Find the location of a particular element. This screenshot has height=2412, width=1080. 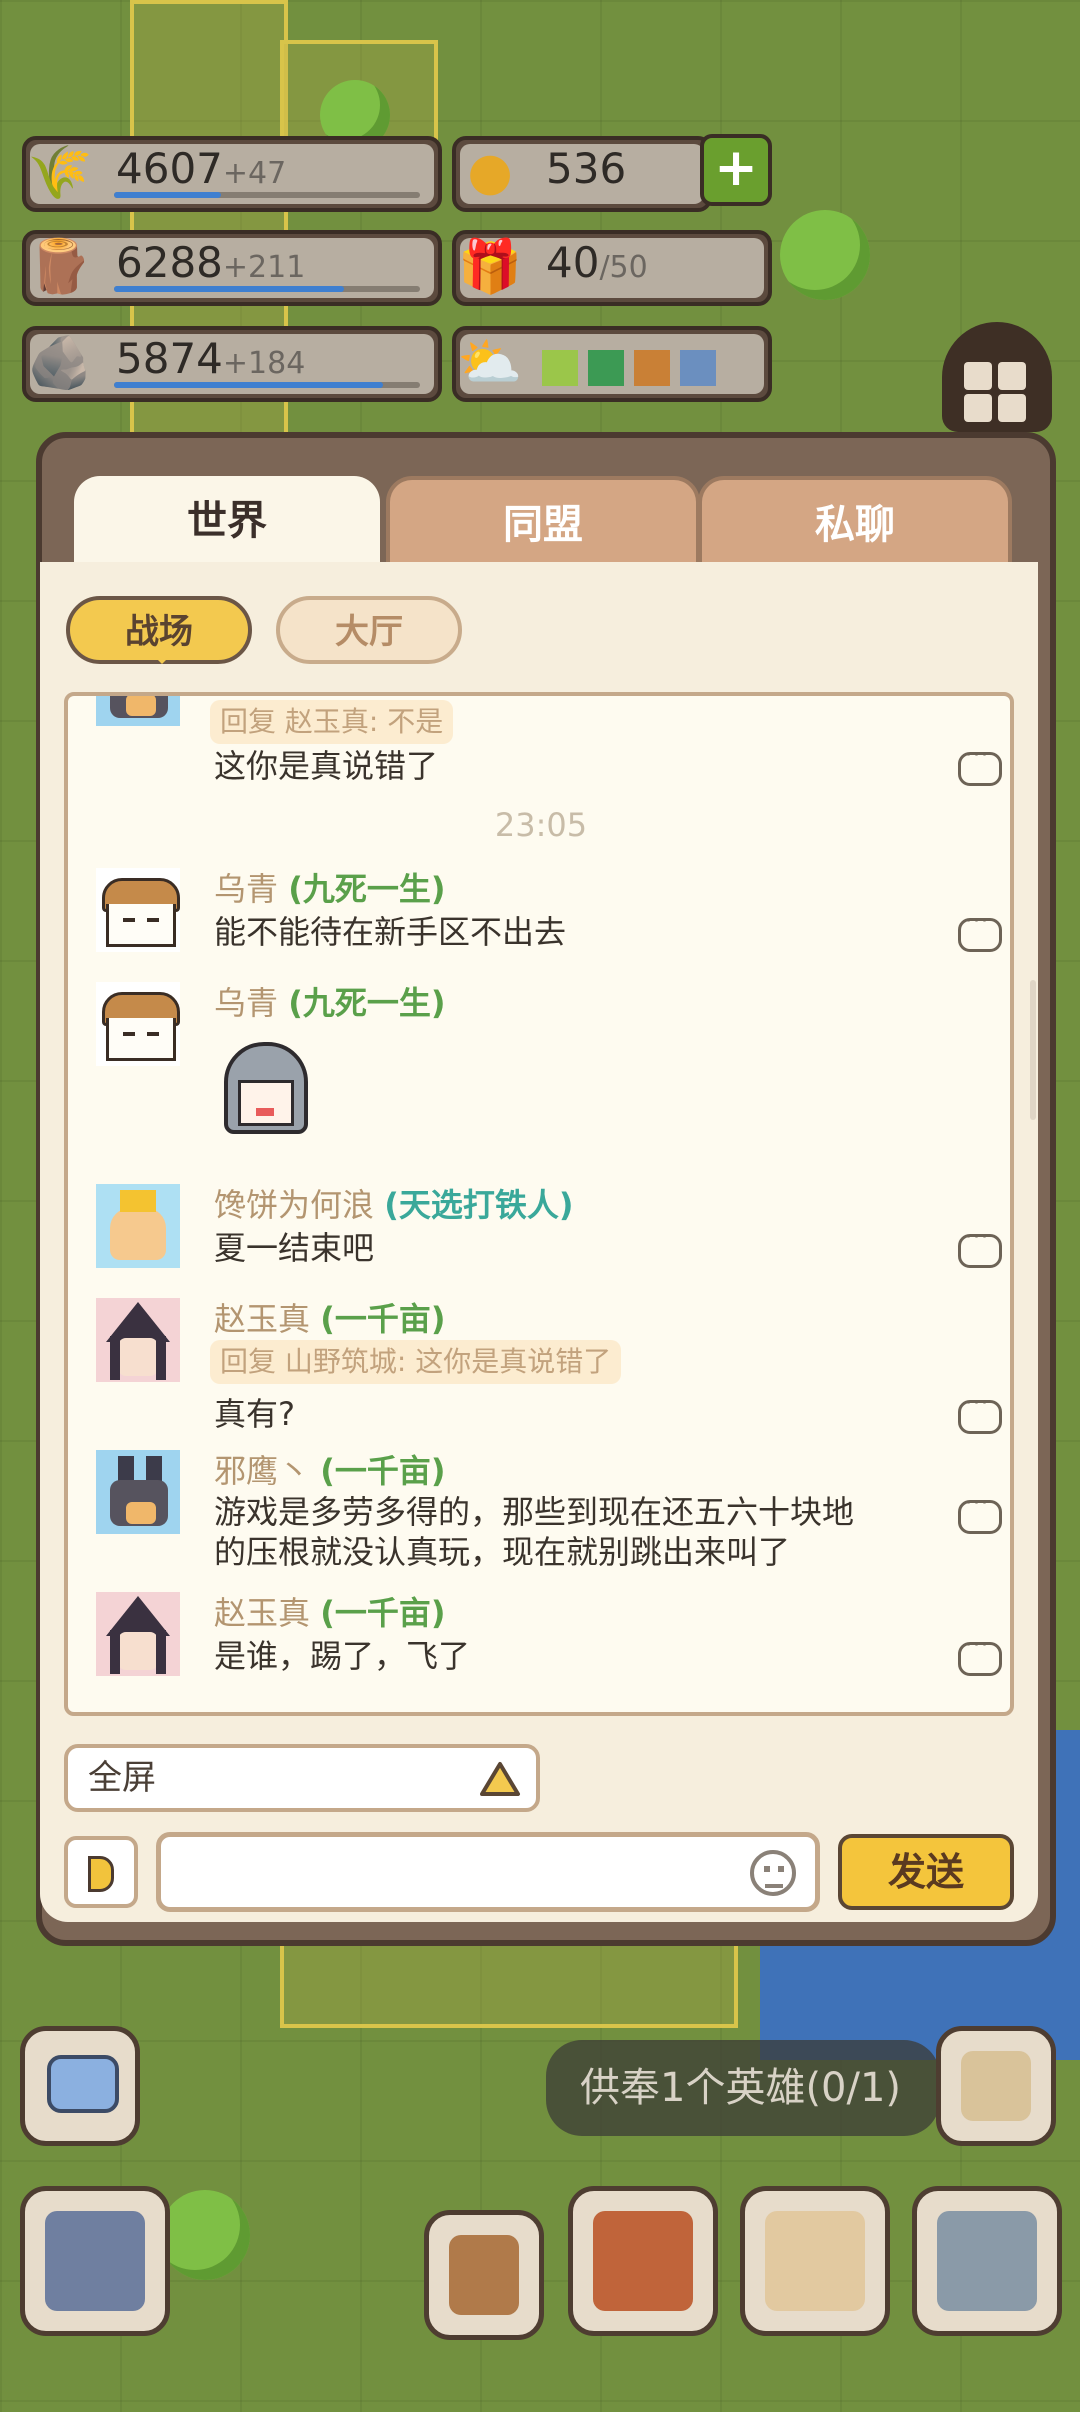

sender-name: 馋饼为何浪 (天选打铁人) is located at coordinates (394, 1205).